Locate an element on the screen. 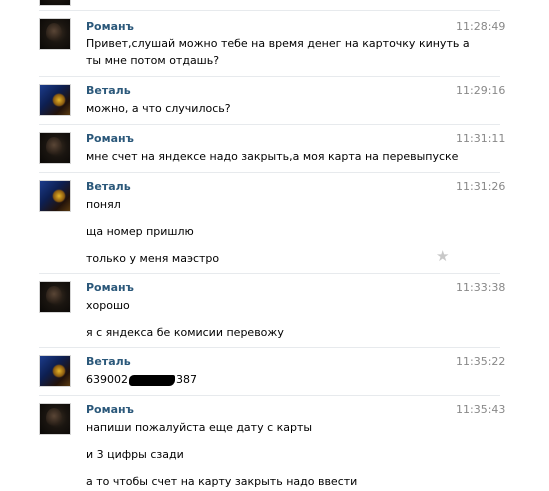  message-text: я с яндекса бе комисии перевожу is located at coordinates (185, 332).